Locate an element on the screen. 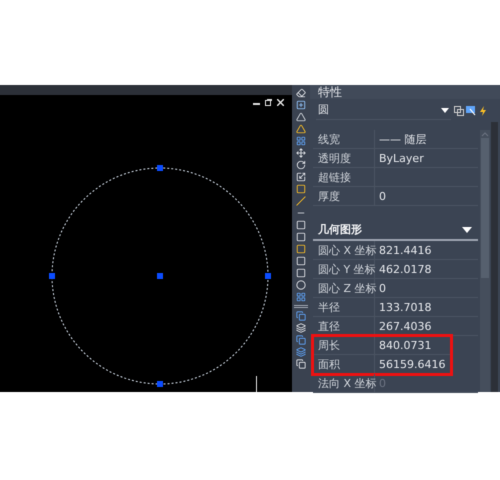 Image resolution: width=500 pixels, height=480 pixels. slash-icon is located at coordinates (301, 201).